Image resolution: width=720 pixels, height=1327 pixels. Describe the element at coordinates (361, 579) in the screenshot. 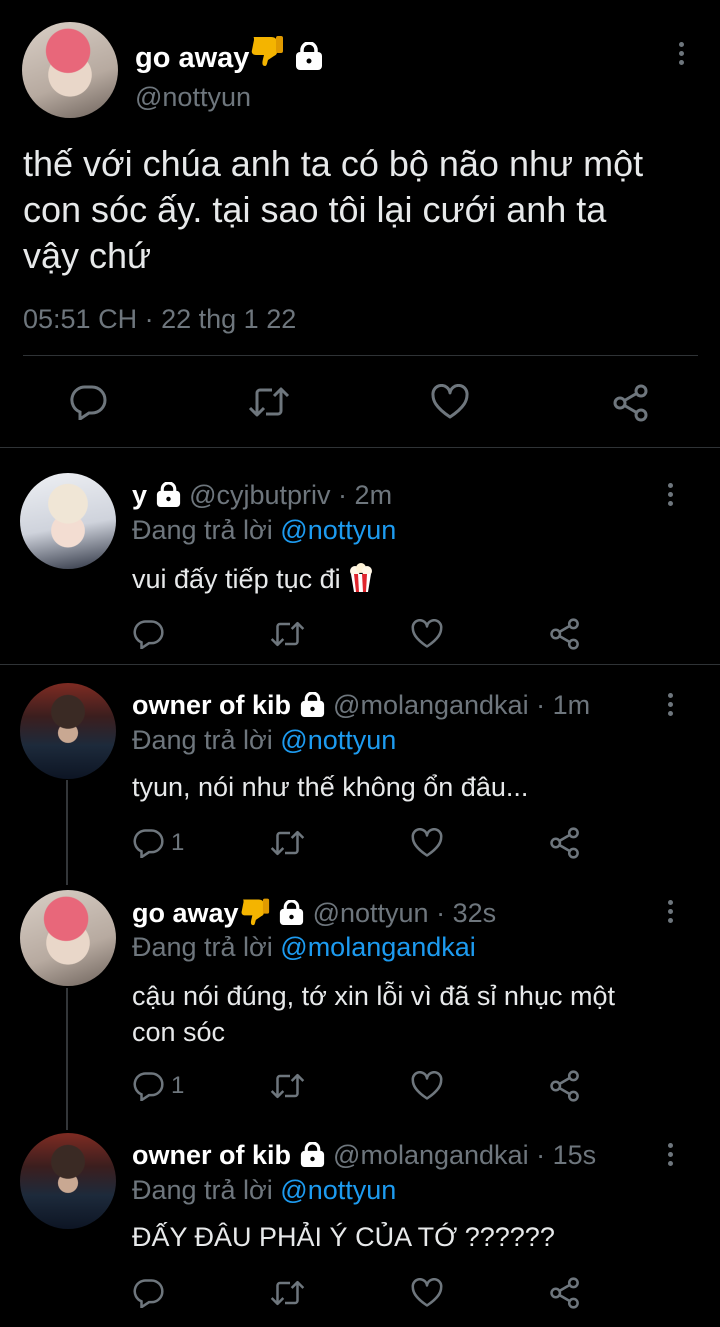

I see `popcorn-emoji` at that location.